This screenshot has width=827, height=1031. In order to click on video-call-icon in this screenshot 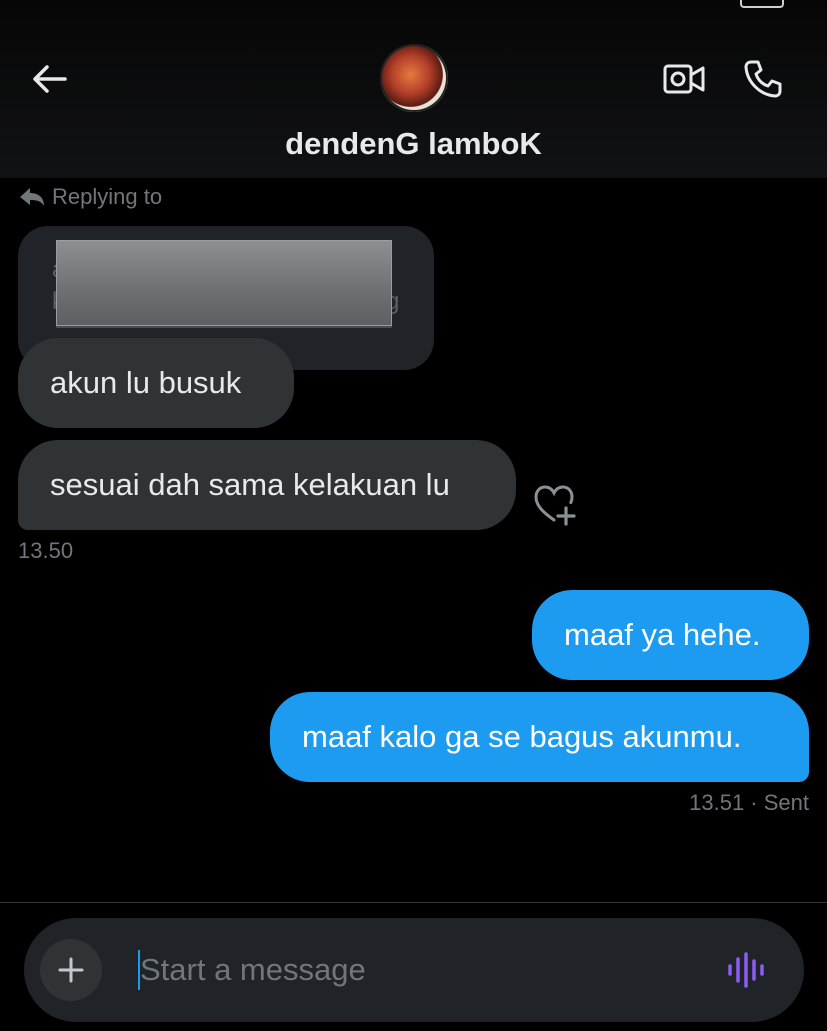, I will do `click(684, 79)`.